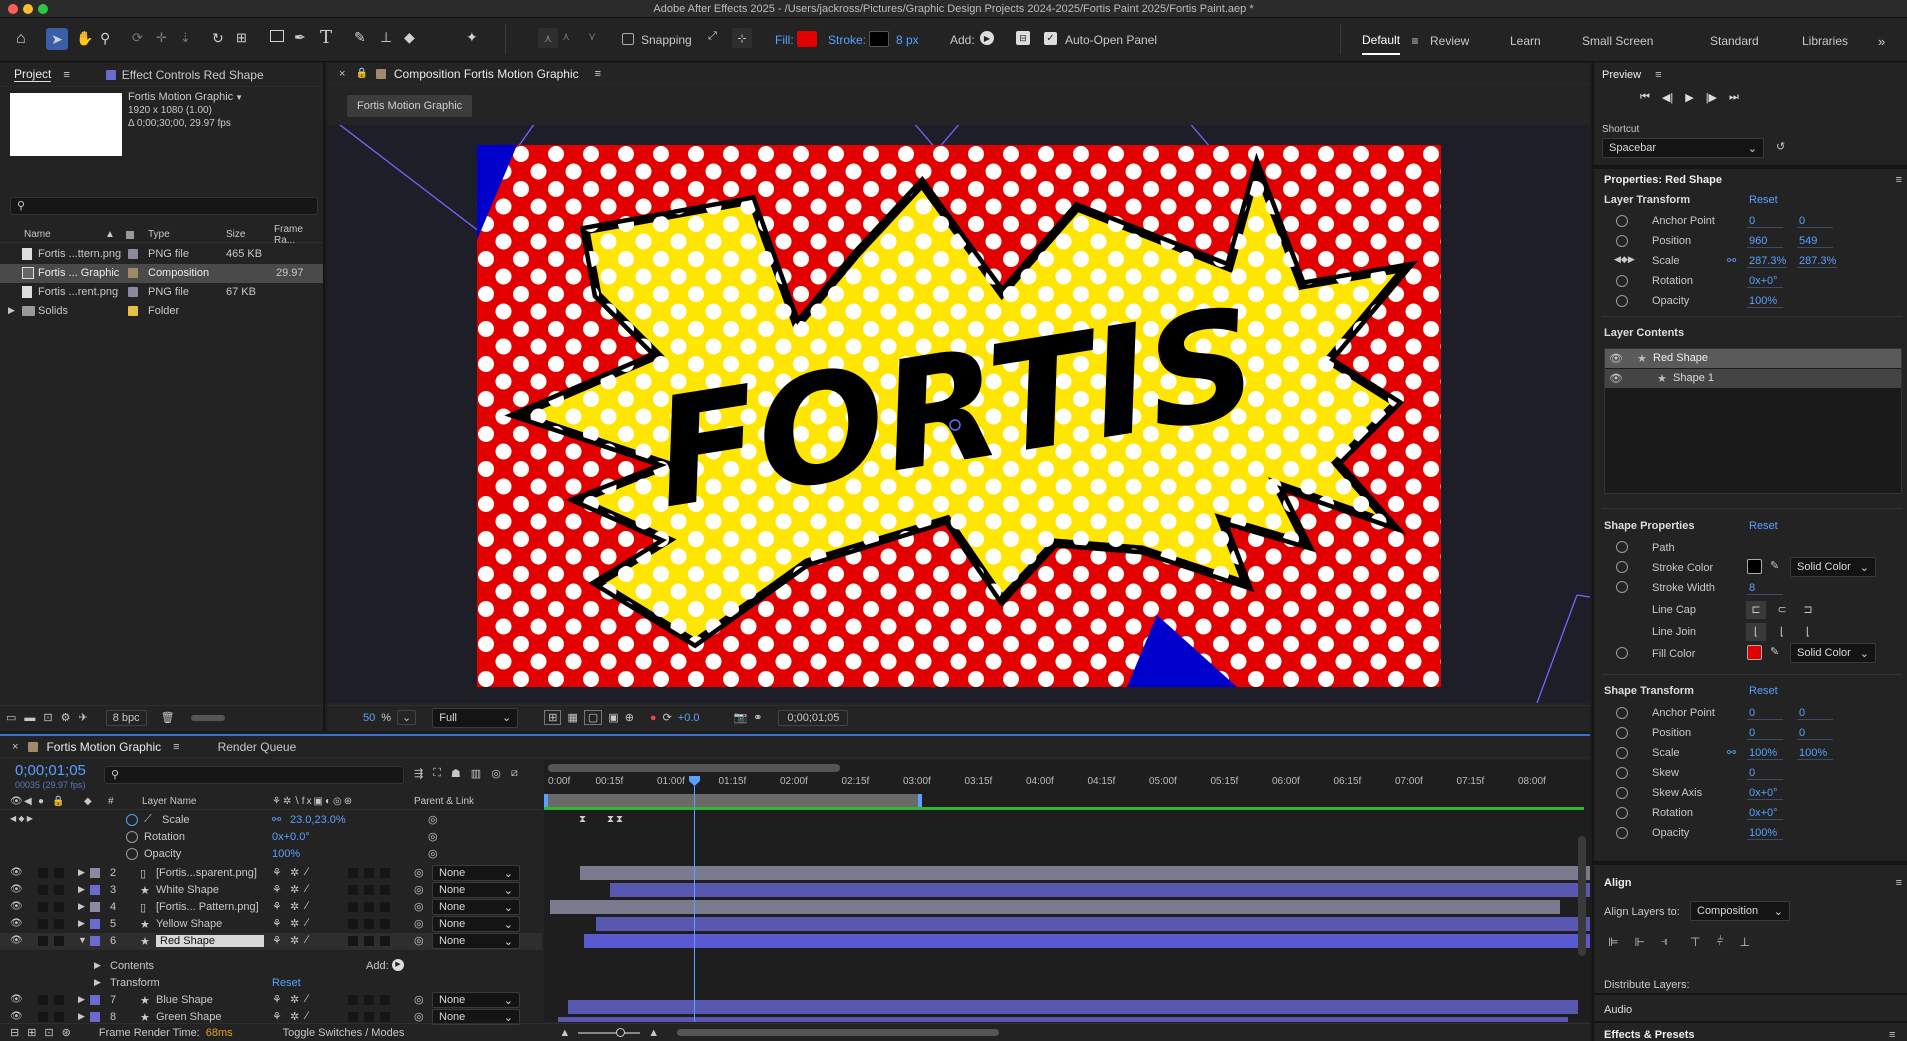 The height and width of the screenshot is (1041, 1907). I want to click on project-item: Fortis ...rent.png PNG file 67 KB, so click(161, 292).